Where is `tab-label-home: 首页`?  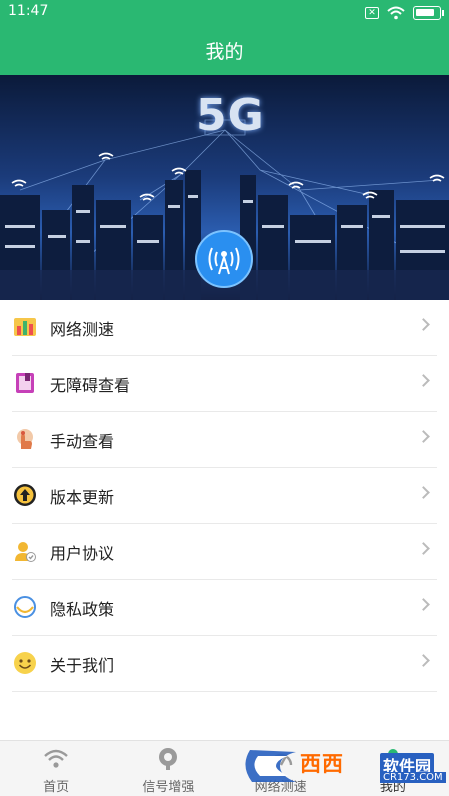 tab-label-home: 首页 is located at coordinates (56, 787).